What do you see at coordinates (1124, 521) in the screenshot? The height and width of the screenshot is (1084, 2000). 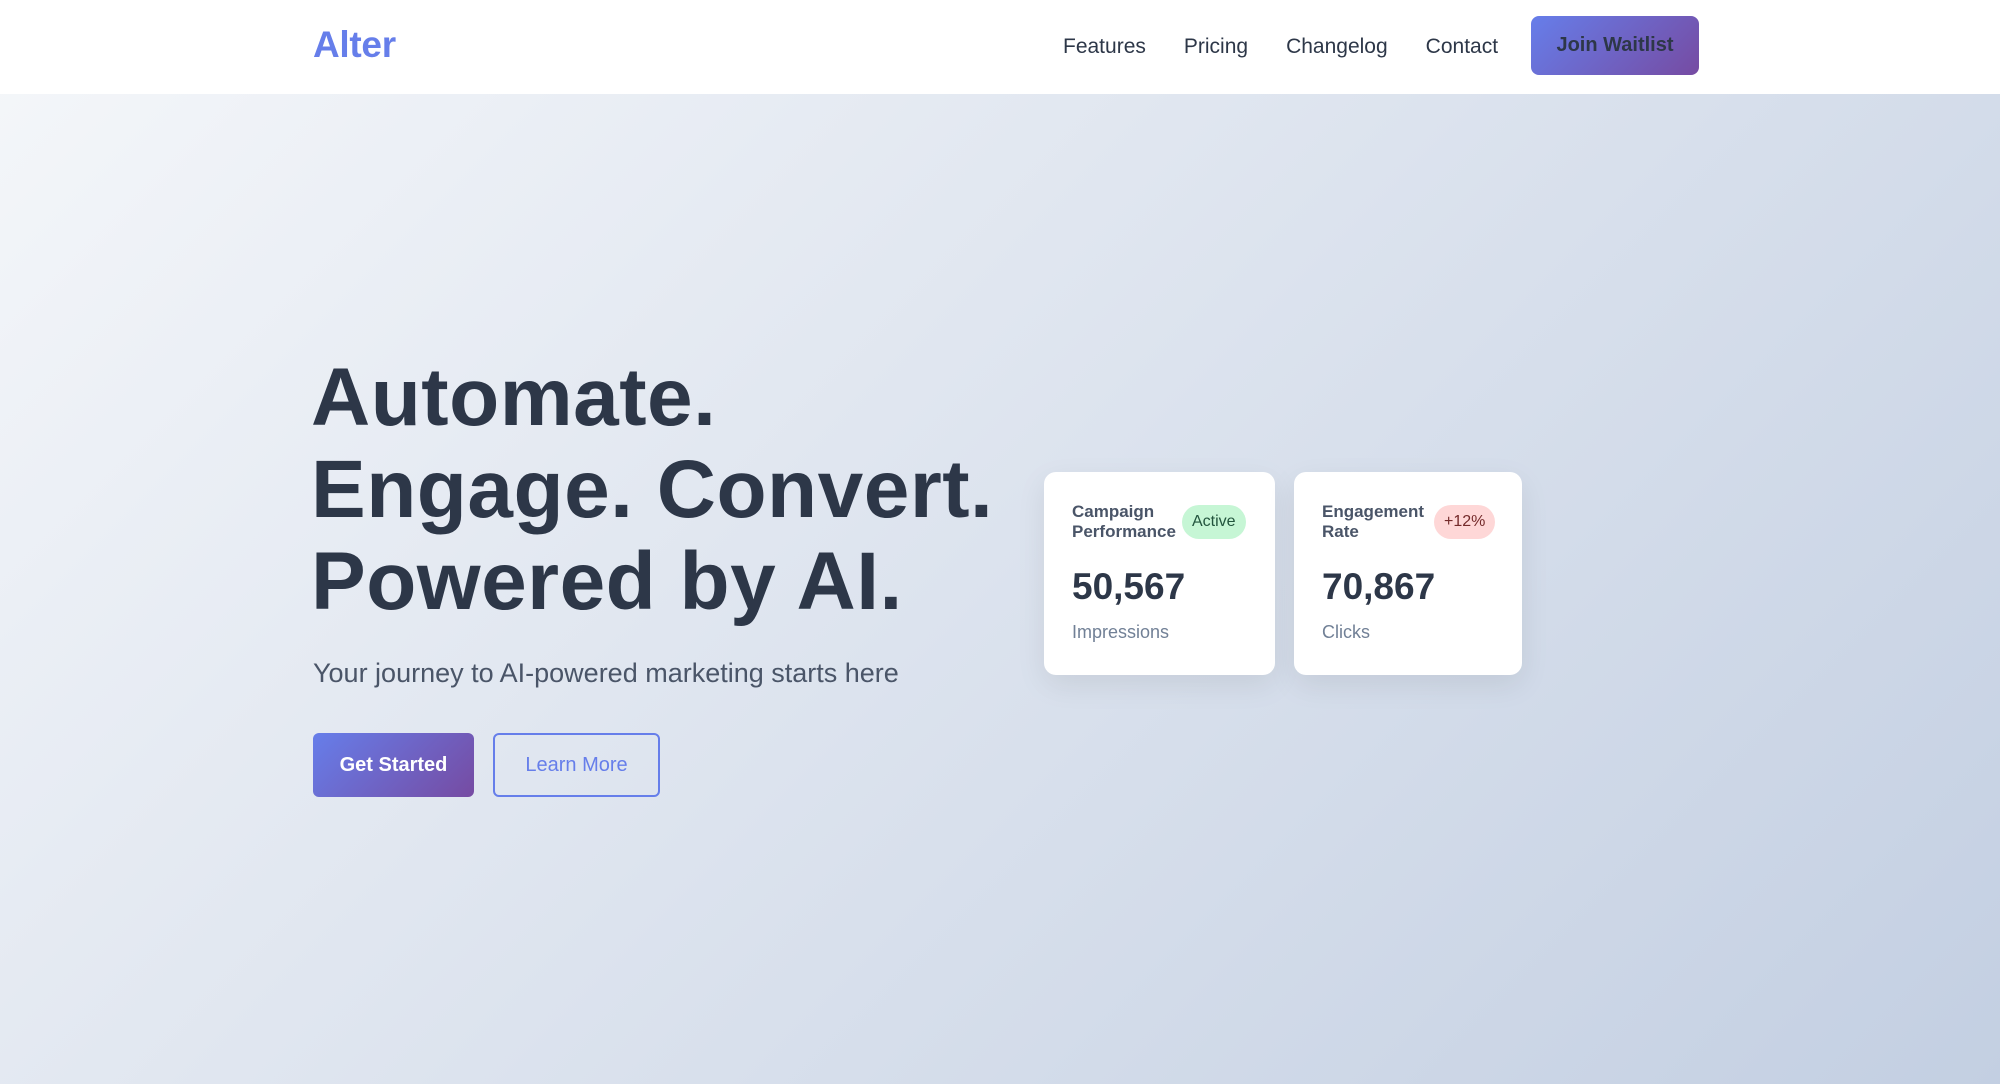 I see `card-title: Campaign Performance` at bounding box center [1124, 521].